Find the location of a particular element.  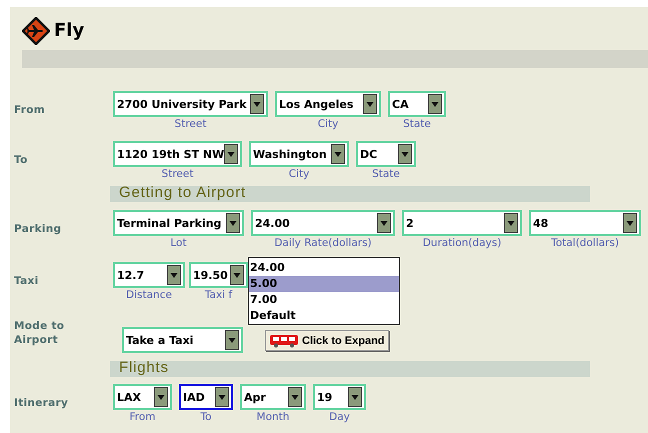

bus-icon is located at coordinates (284, 341).